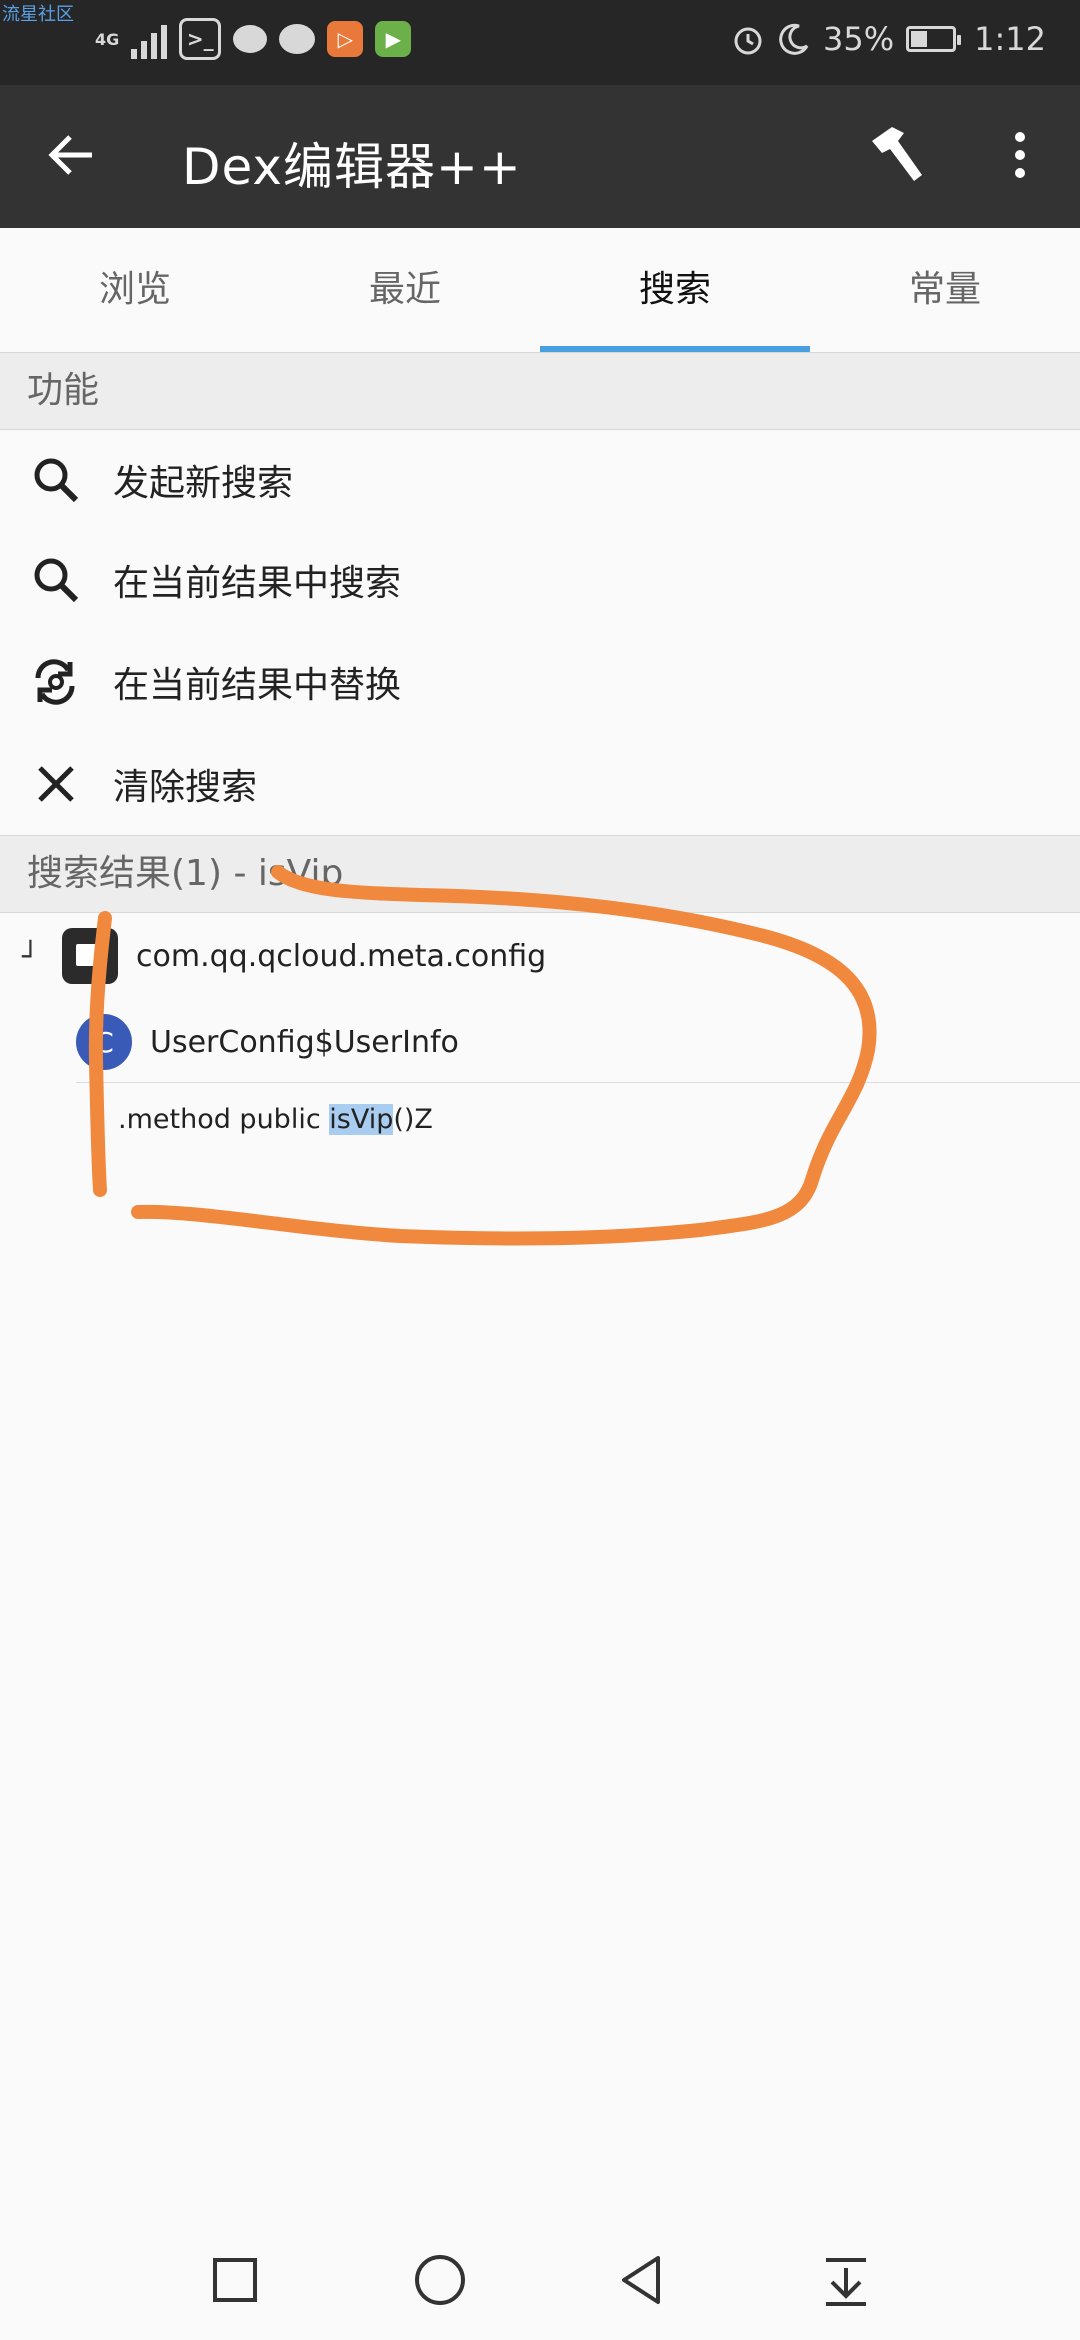  Describe the element at coordinates (540, 874) in the screenshot. I see `search-results-header: 搜索结果(1) - isVip` at that location.